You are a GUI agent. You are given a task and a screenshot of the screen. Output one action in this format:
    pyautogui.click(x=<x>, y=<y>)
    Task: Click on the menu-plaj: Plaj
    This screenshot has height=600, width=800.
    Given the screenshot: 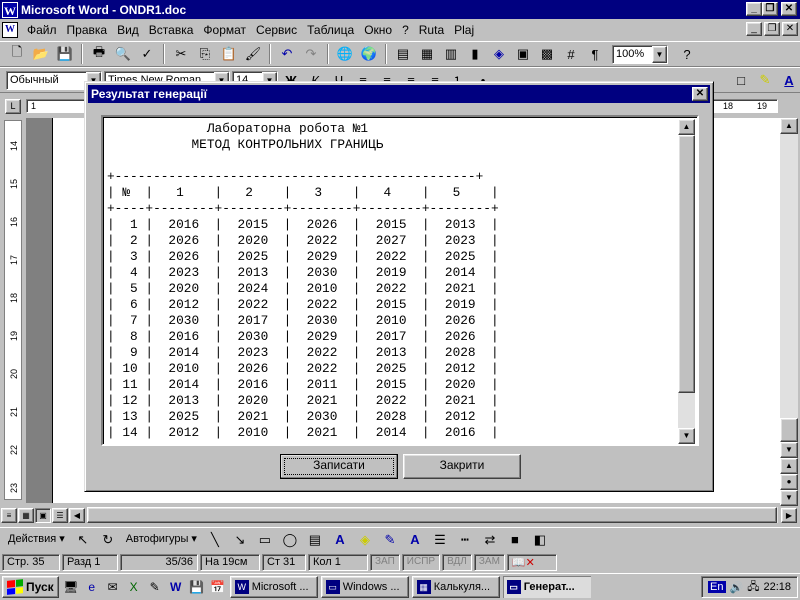 What is the action you would take?
    pyautogui.click(x=464, y=30)
    